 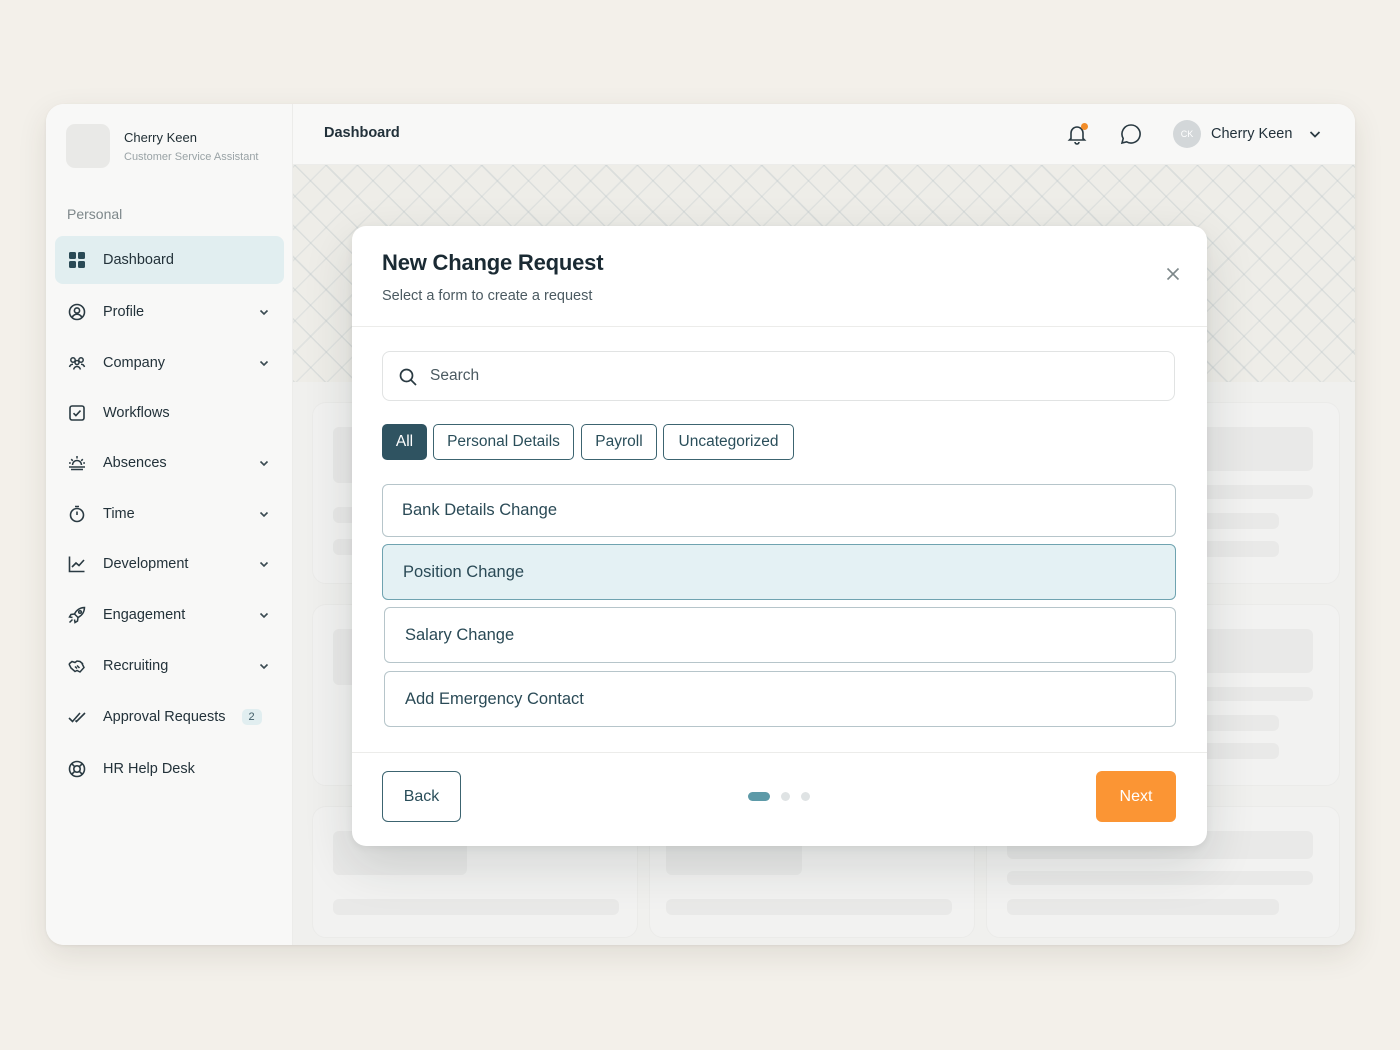 I want to click on dialog-subtitle: Select a form to create a request, so click(x=487, y=296).